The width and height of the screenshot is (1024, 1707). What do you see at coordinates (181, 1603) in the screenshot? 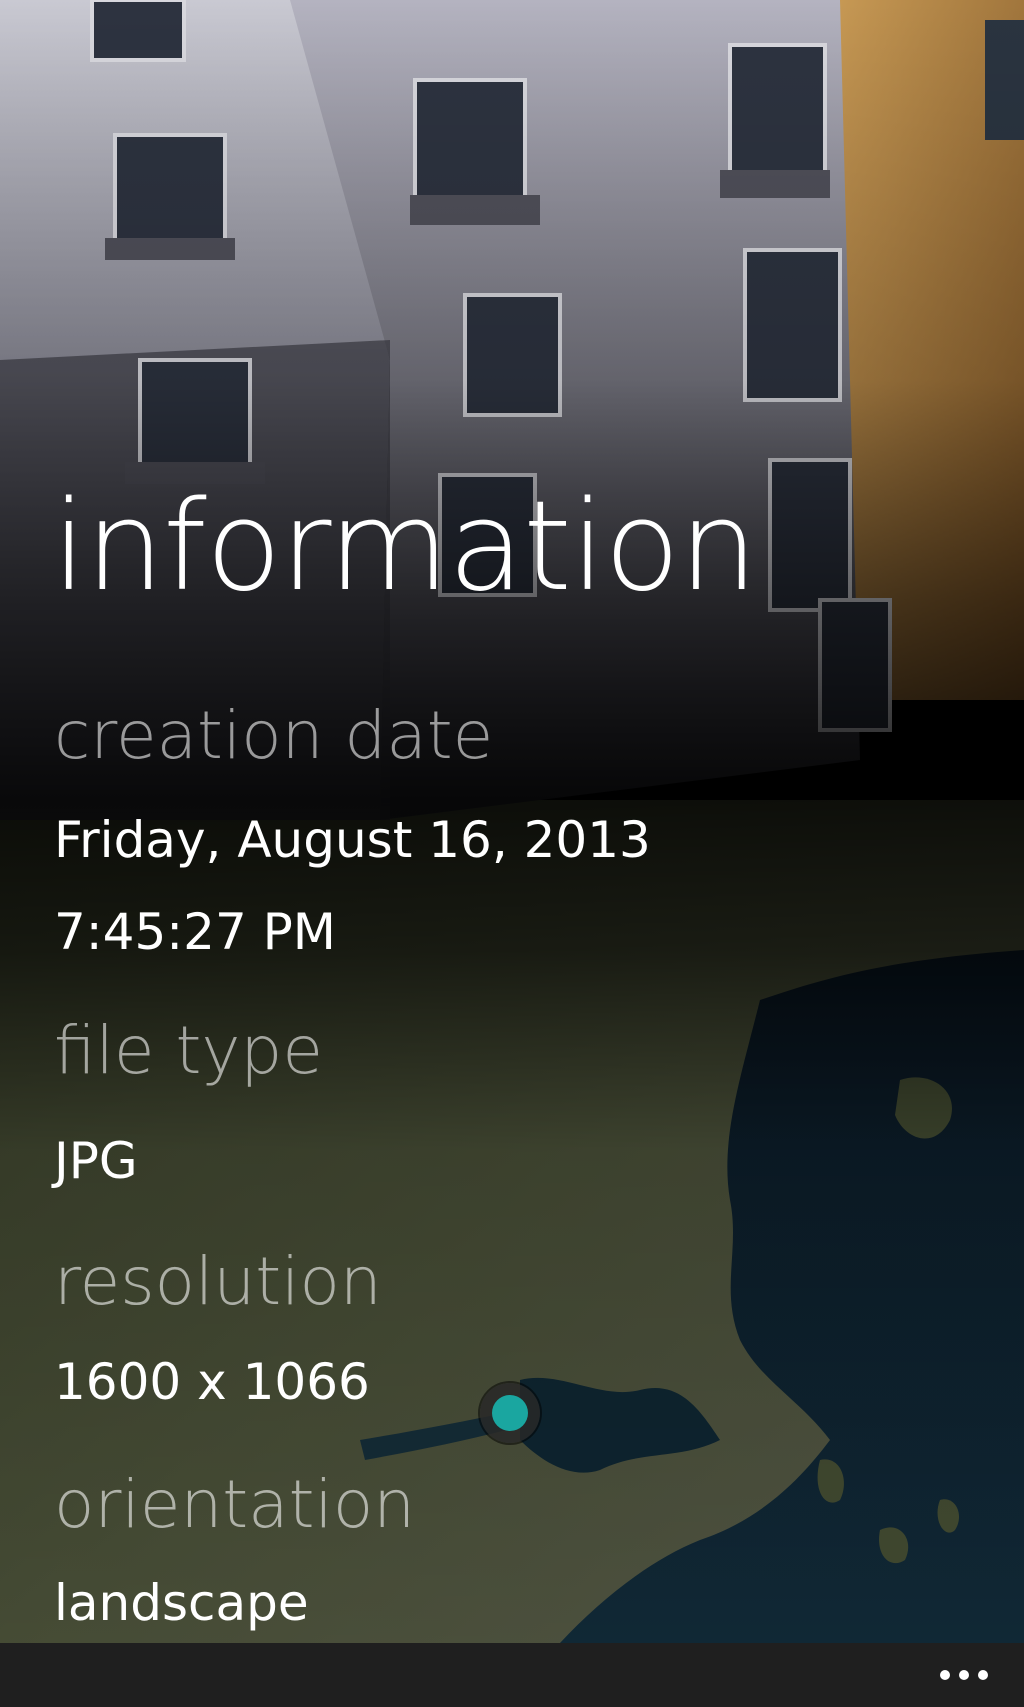
I see `orientation-value: landscape` at bounding box center [181, 1603].